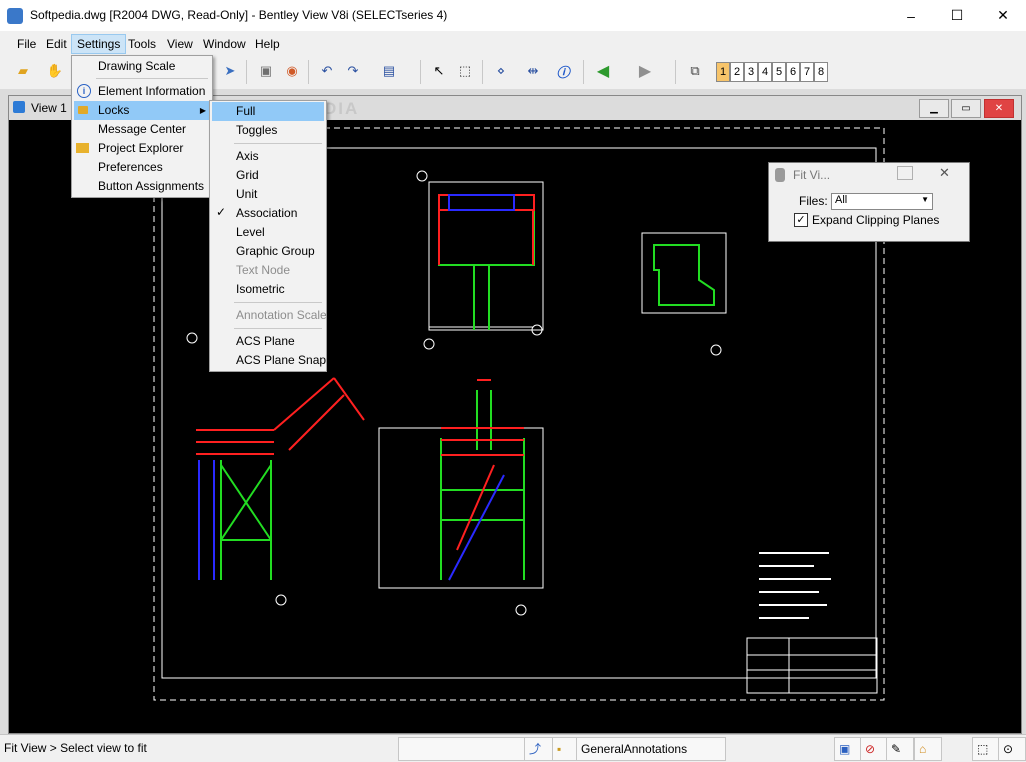 The width and height of the screenshot is (1026, 762). I want to click on app-icon, so click(15, 16).